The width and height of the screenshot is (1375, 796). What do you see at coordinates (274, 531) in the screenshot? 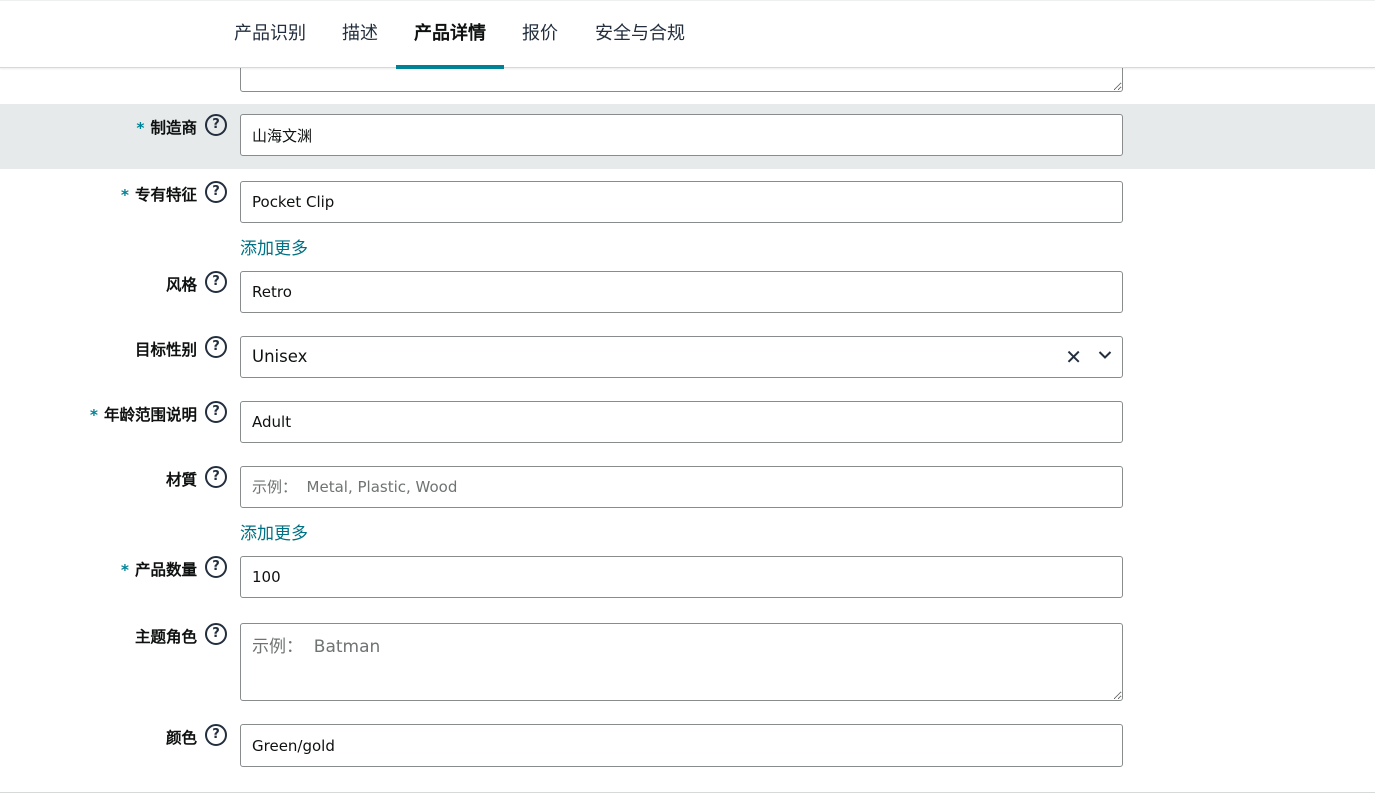
I see `add-more-material-link: 添加更多` at bounding box center [274, 531].